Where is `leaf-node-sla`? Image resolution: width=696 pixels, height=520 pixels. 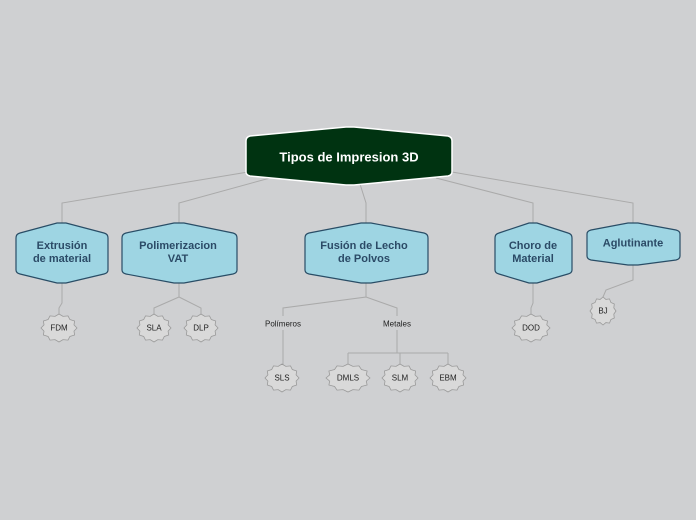
leaf-node-sla is located at coordinates (154, 328).